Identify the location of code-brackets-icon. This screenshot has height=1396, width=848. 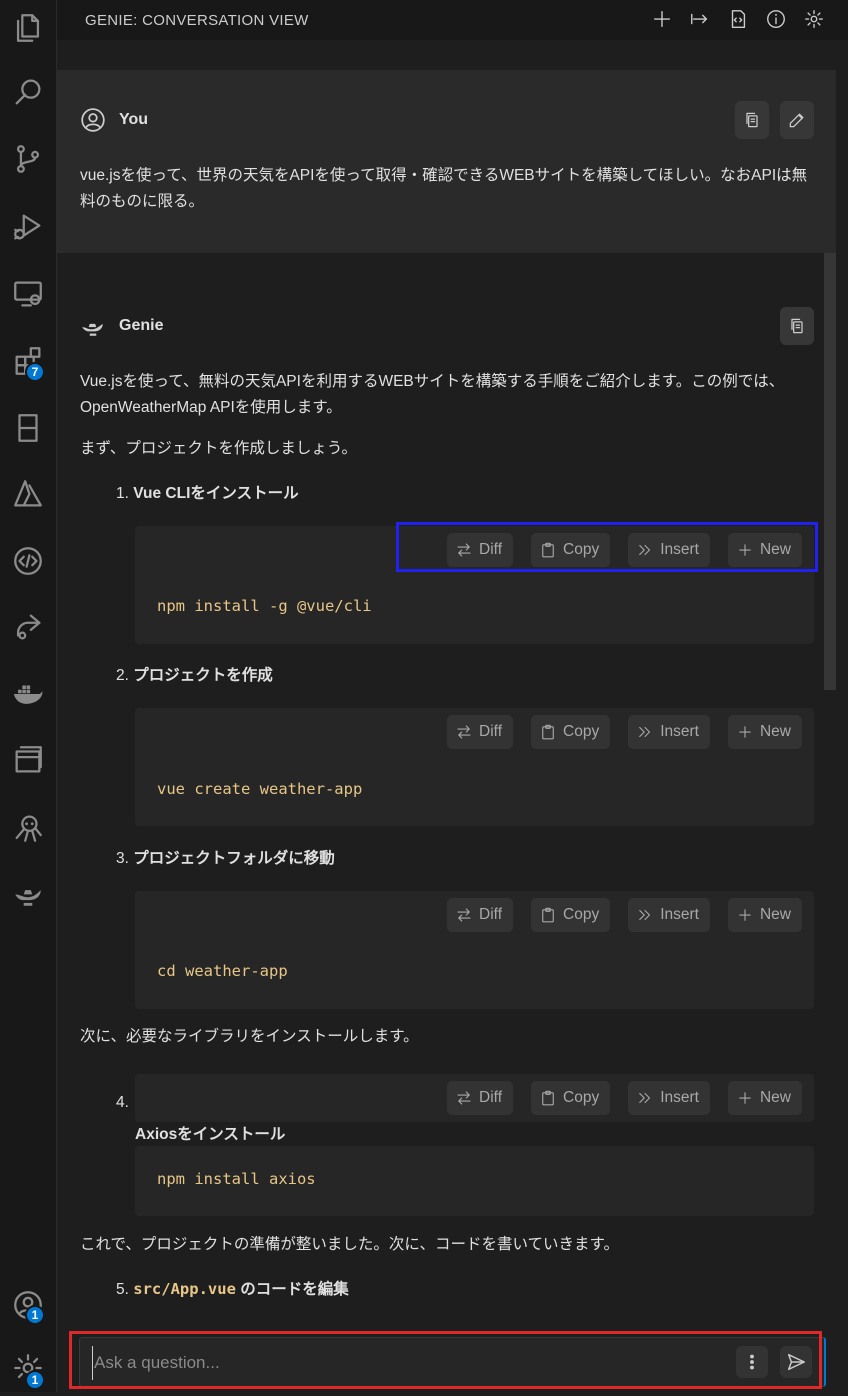
(28, 561).